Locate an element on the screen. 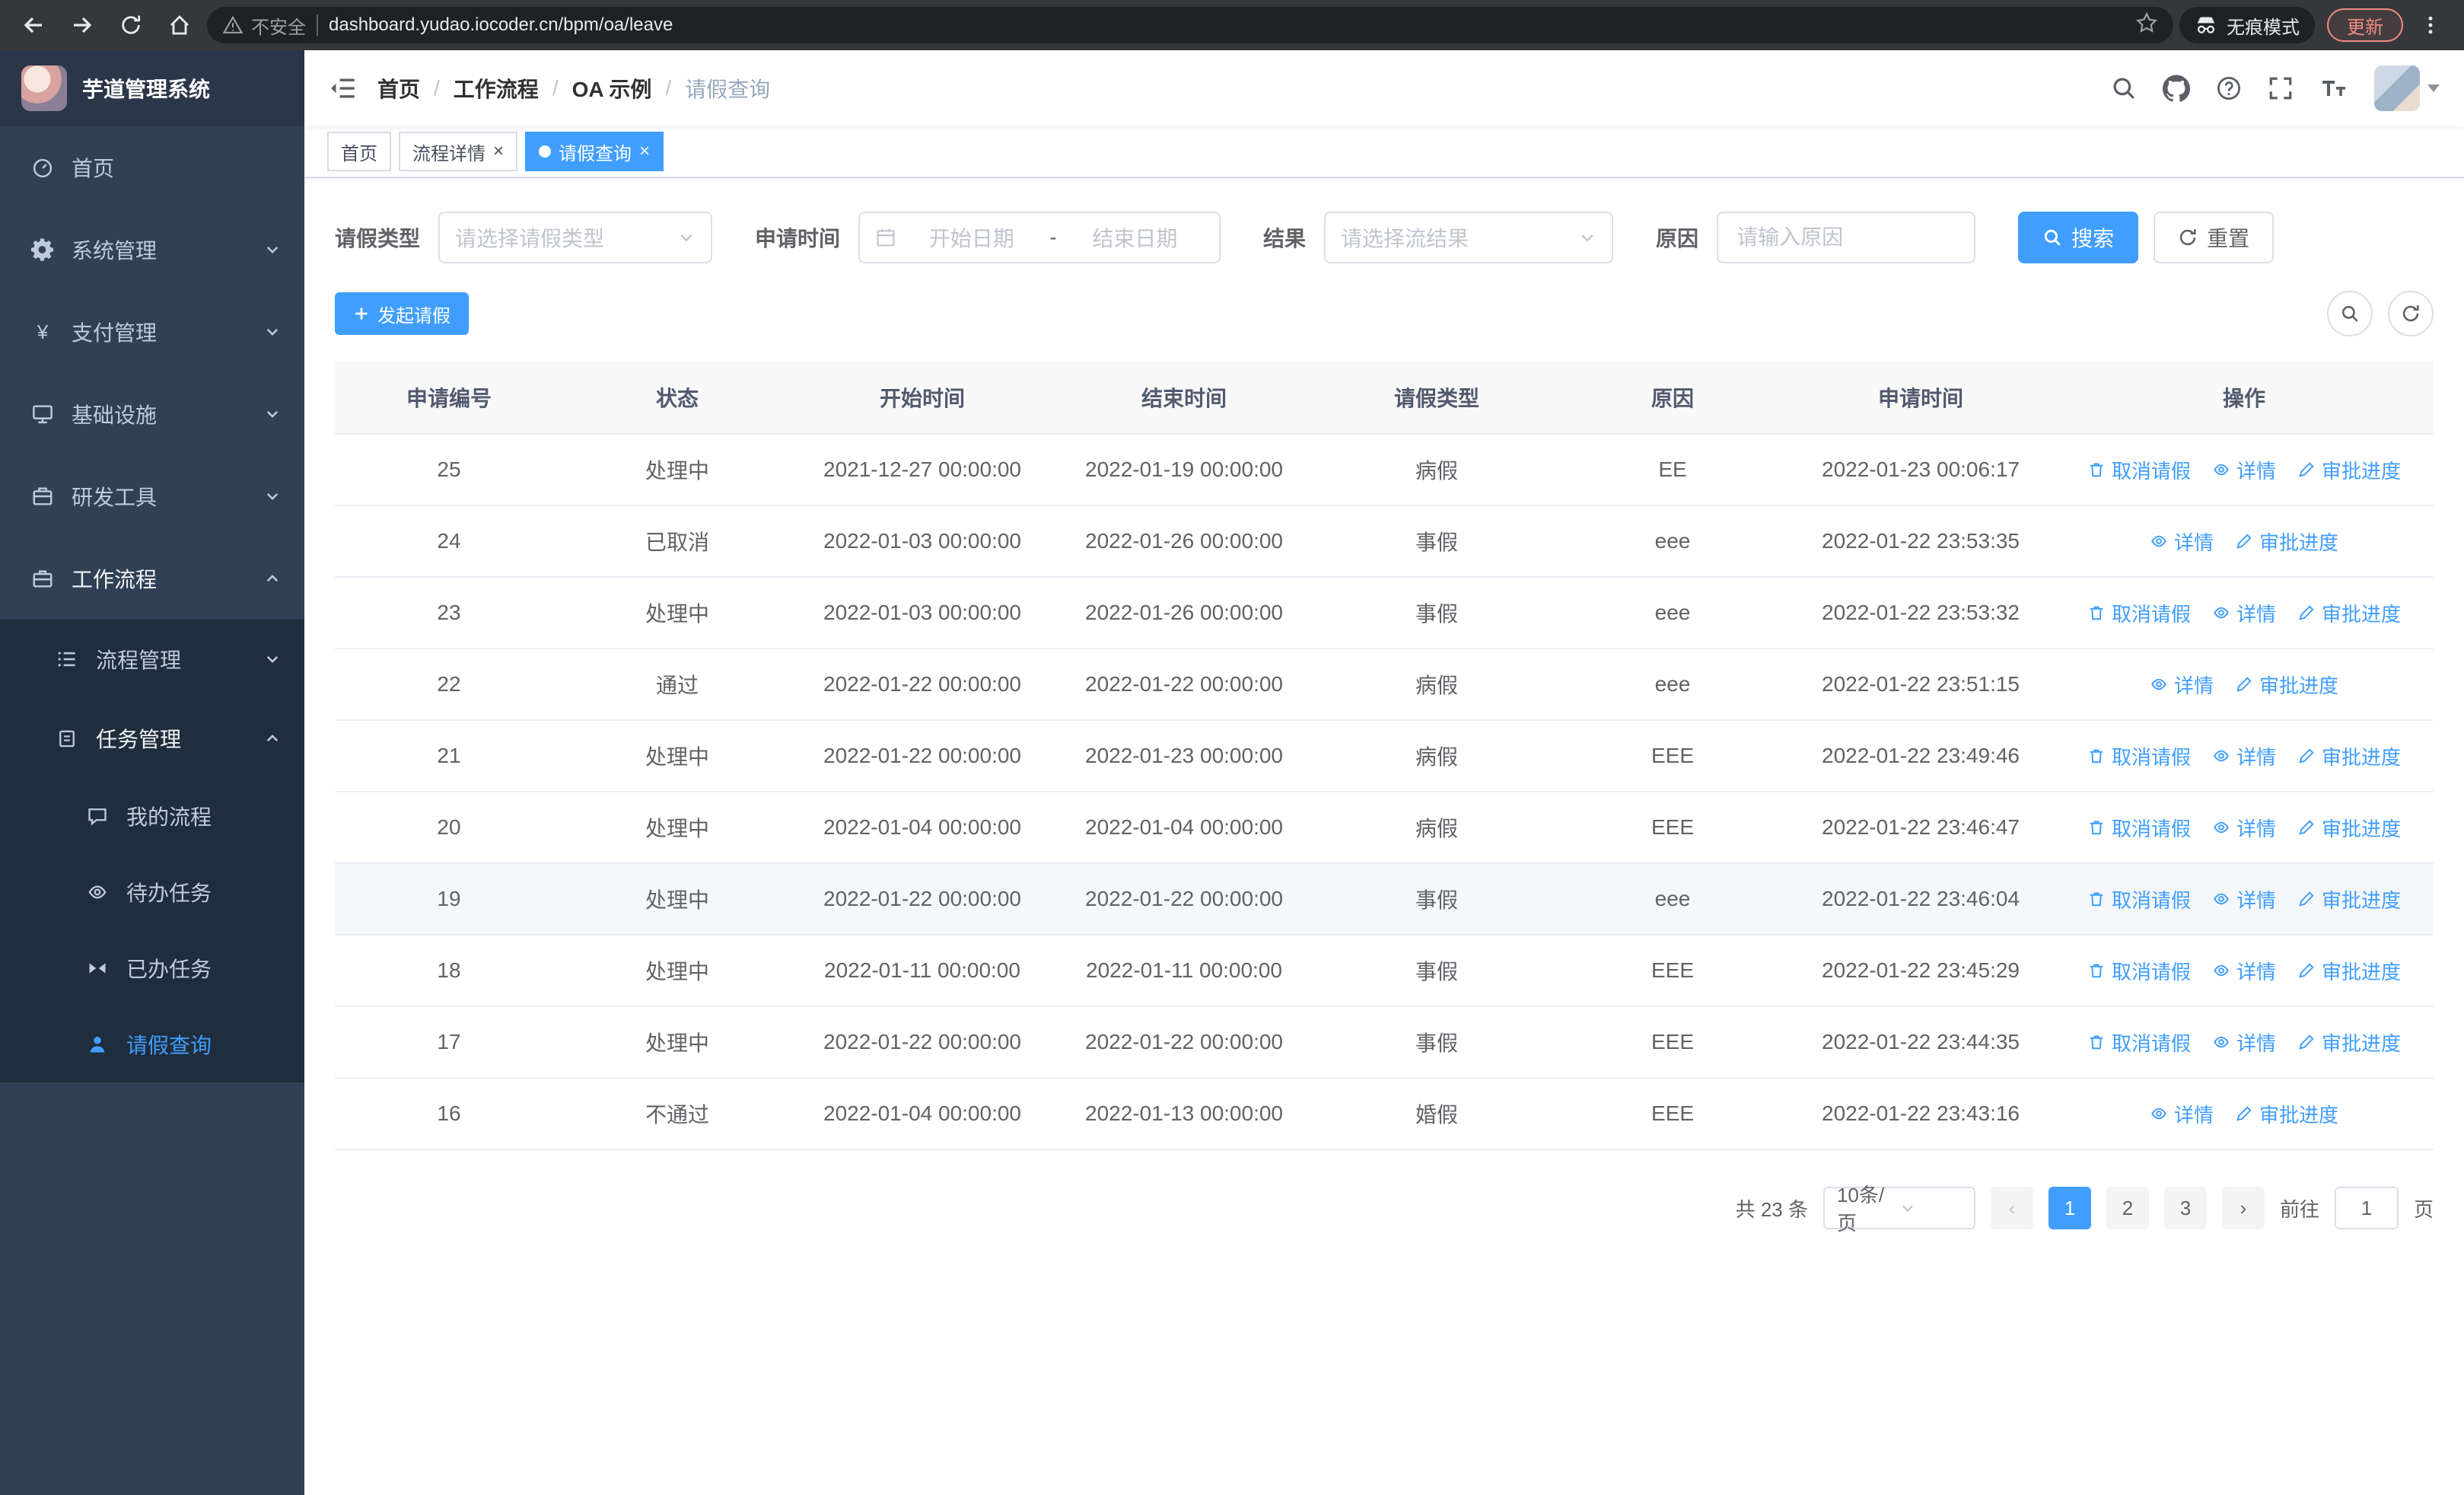  search-icon is located at coordinates (2124, 88).